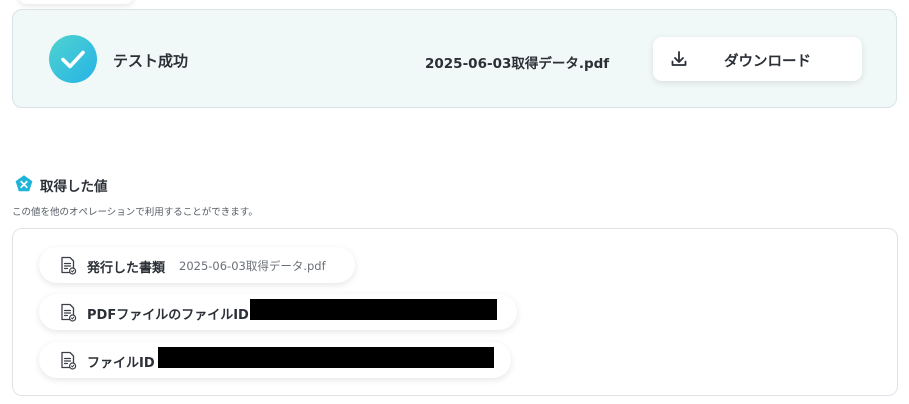 This screenshot has width=909, height=404. What do you see at coordinates (767, 62) in the screenshot?
I see `download-label: ダウンロード` at bounding box center [767, 62].